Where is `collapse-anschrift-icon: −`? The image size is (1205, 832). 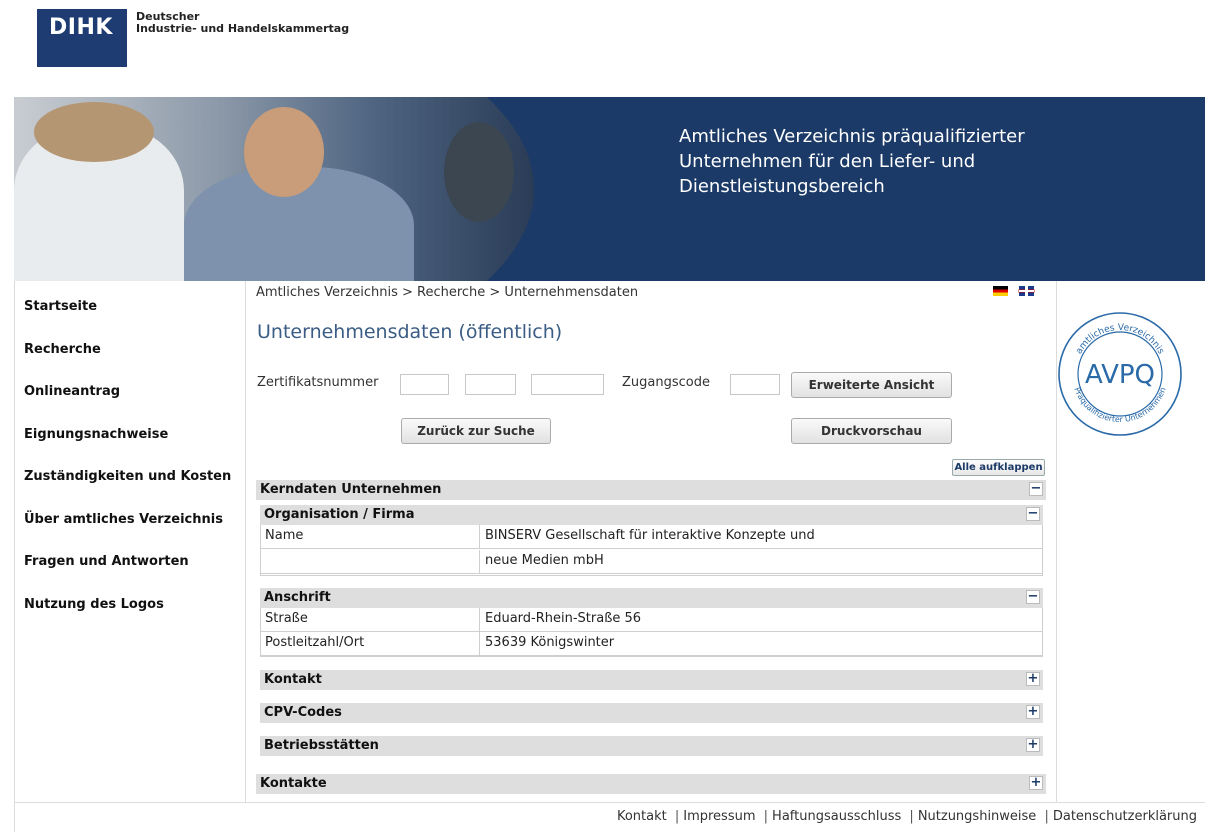
collapse-anschrift-icon: − is located at coordinates (1033, 597).